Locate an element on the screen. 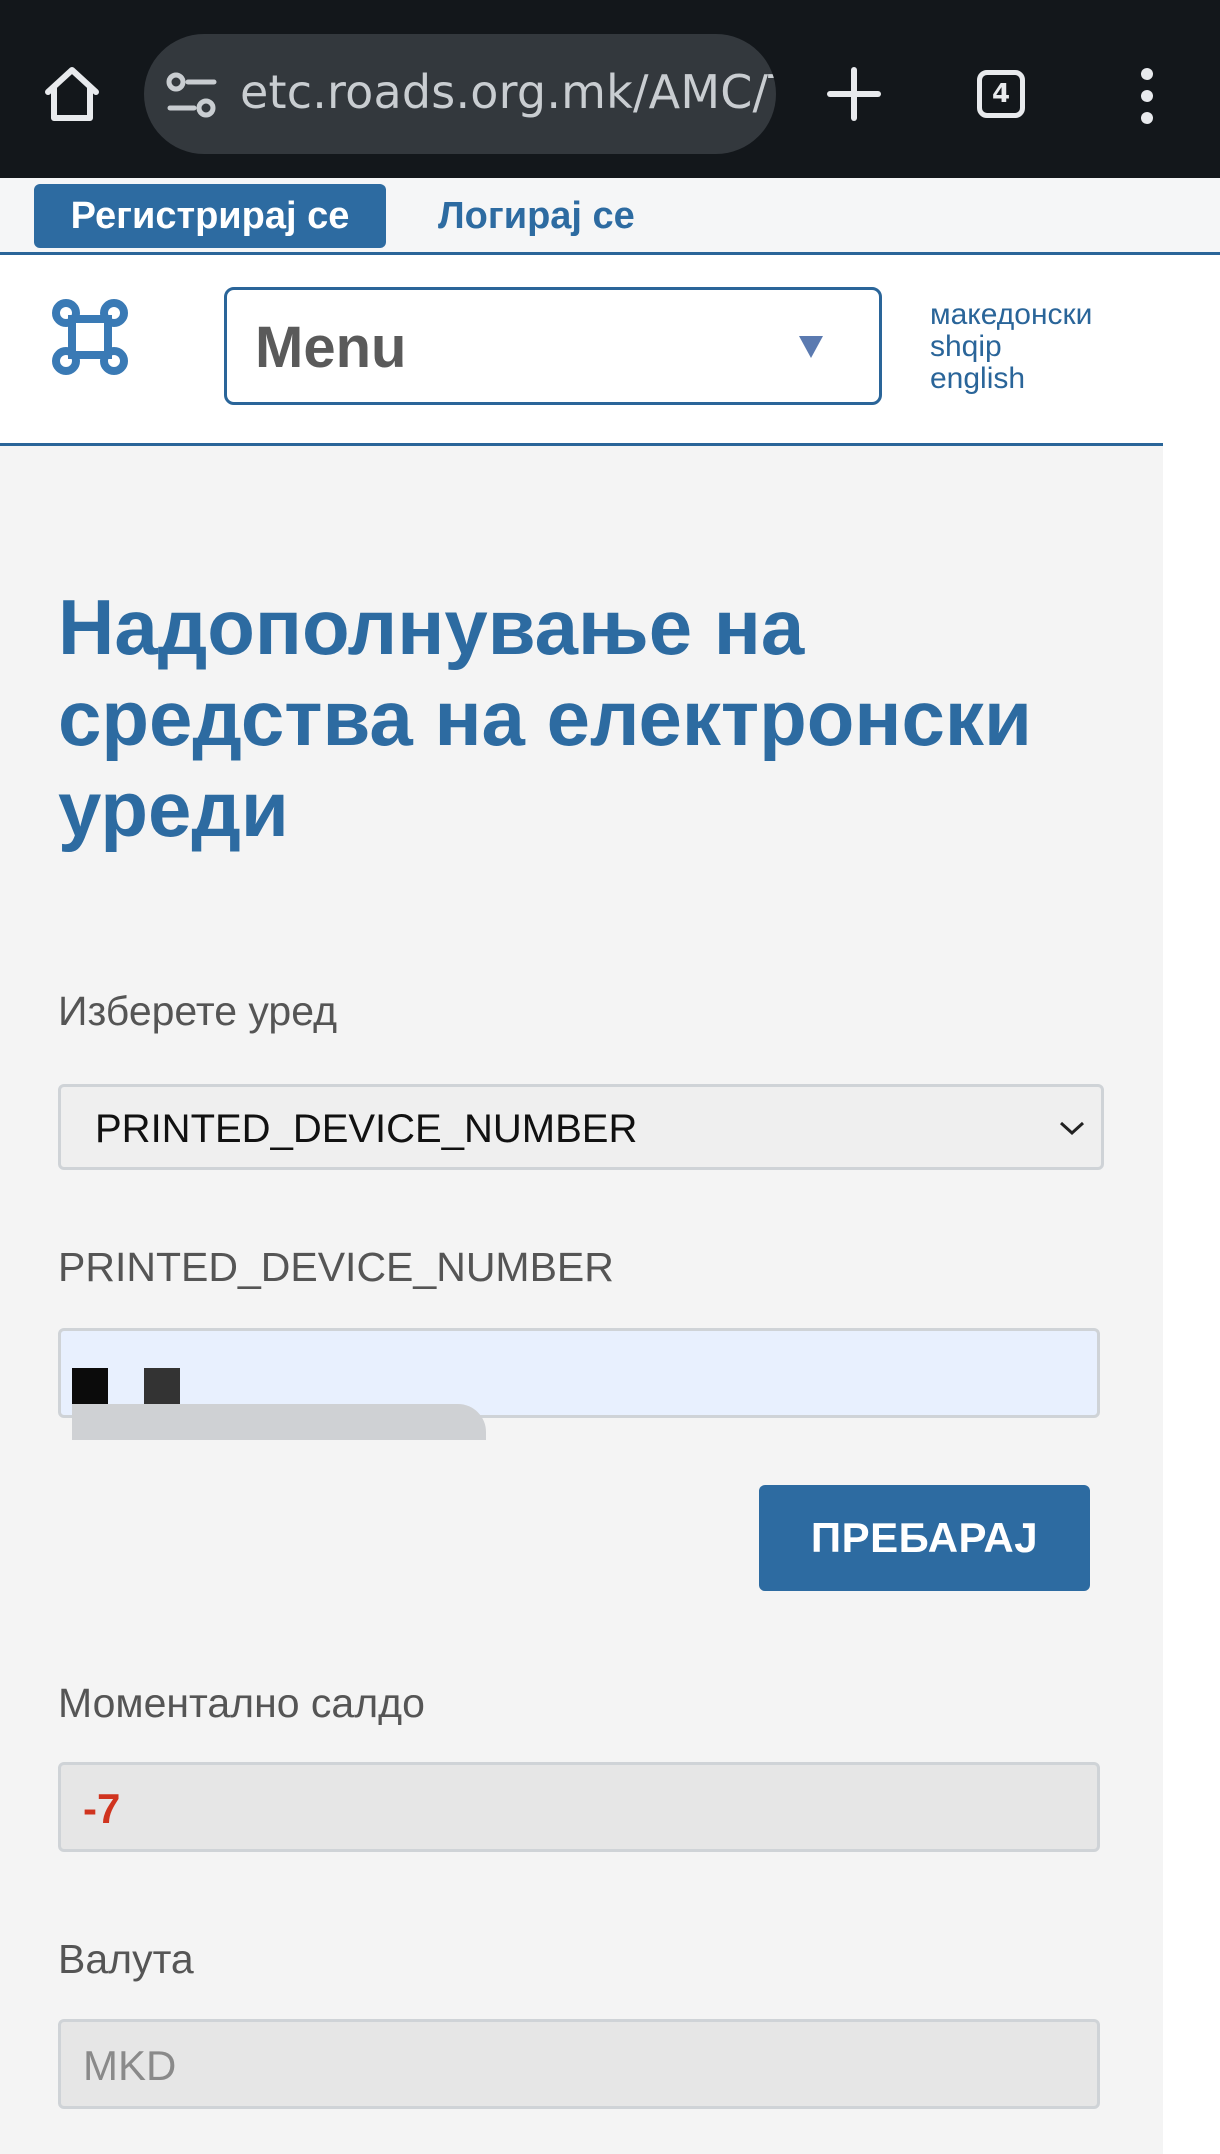  language-switcher: македонски shqip english is located at coordinates (1011, 347).